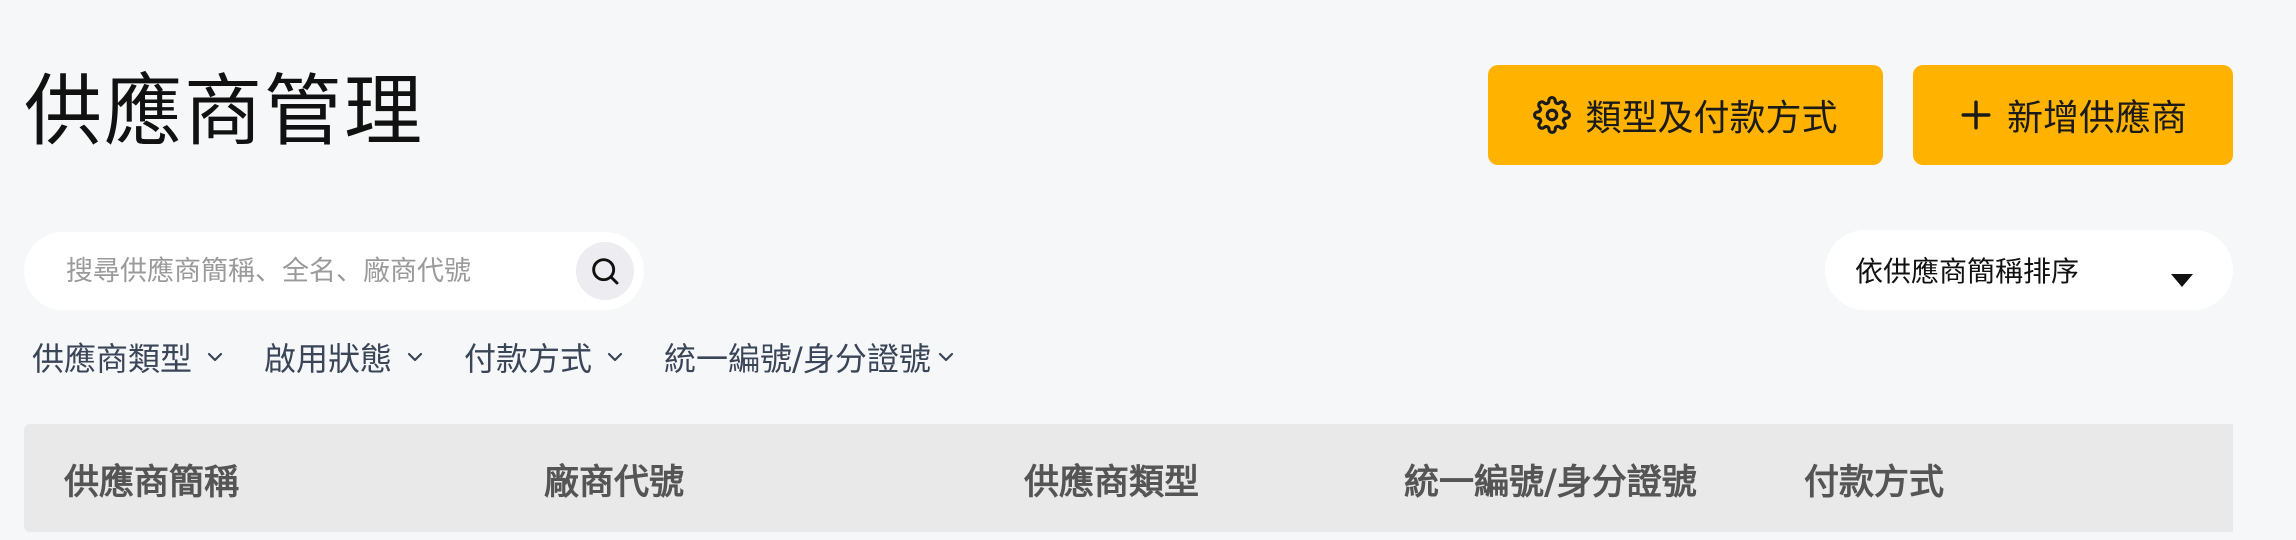 This screenshot has width=2296, height=540. Describe the element at coordinates (1711, 118) in the screenshot. I see `types-payment-label: 類型及付款方式` at that location.